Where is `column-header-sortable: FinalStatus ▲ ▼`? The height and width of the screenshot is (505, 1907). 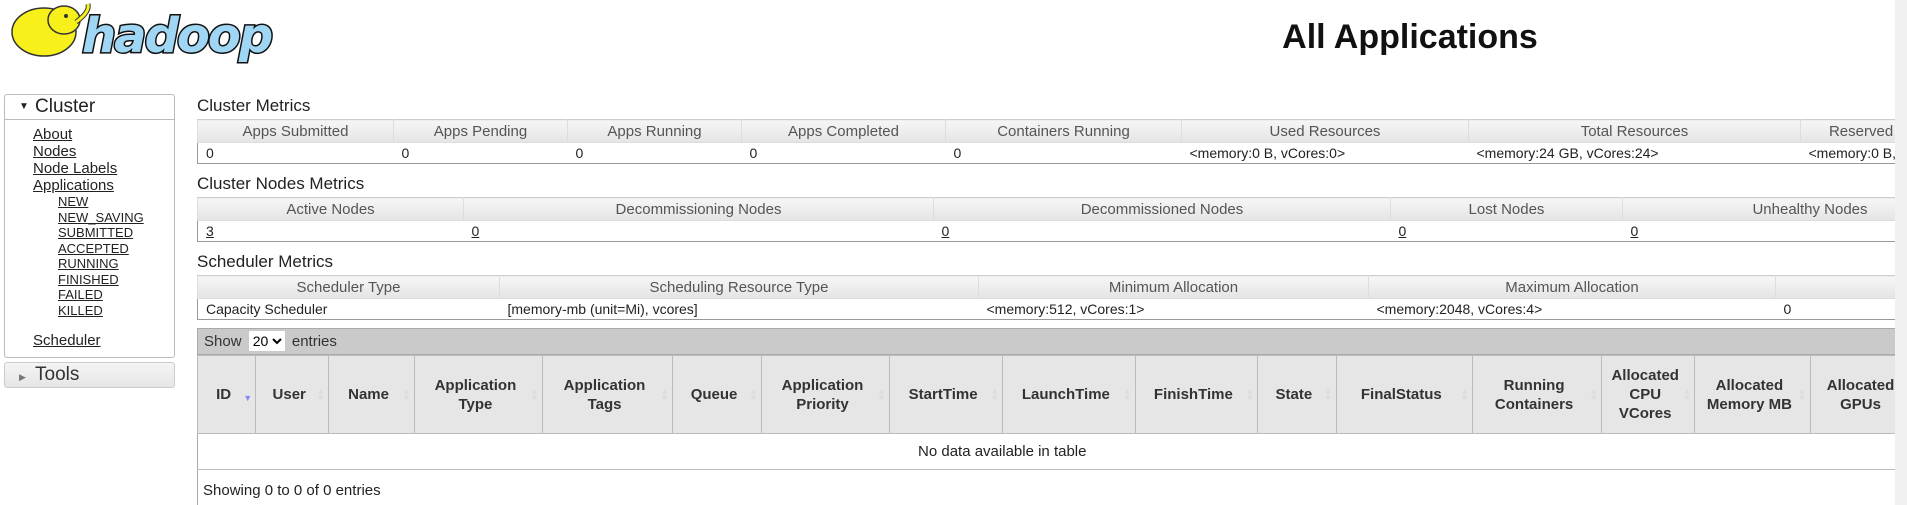
column-header-sortable: FinalStatus ▲ ▼ is located at coordinates (1404, 394).